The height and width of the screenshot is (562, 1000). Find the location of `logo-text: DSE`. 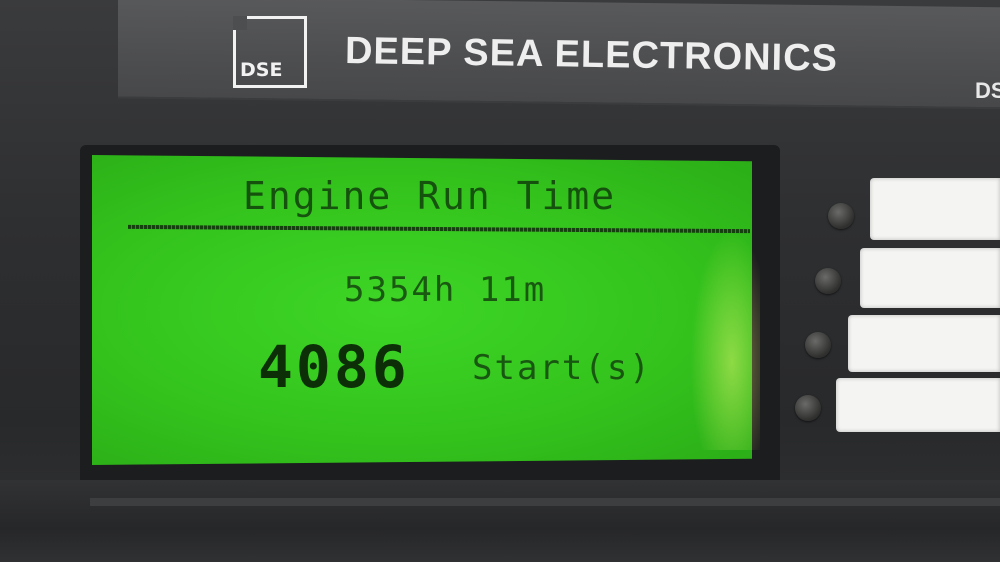

logo-text: DSE is located at coordinates (261, 70).